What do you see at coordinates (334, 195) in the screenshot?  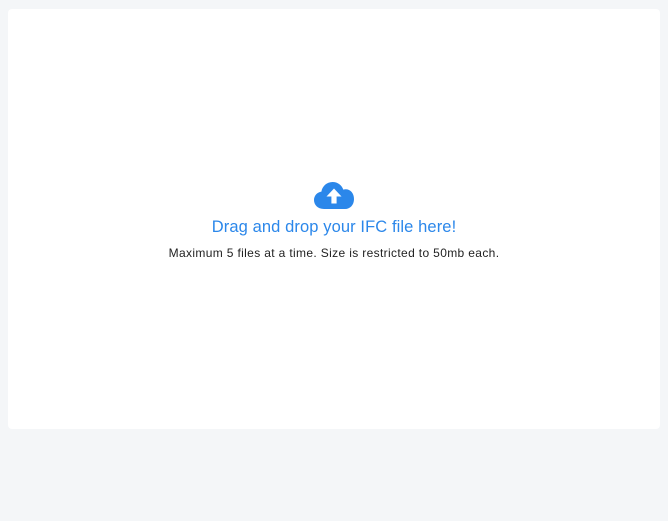 I see `cloud-upload-icon` at bounding box center [334, 195].